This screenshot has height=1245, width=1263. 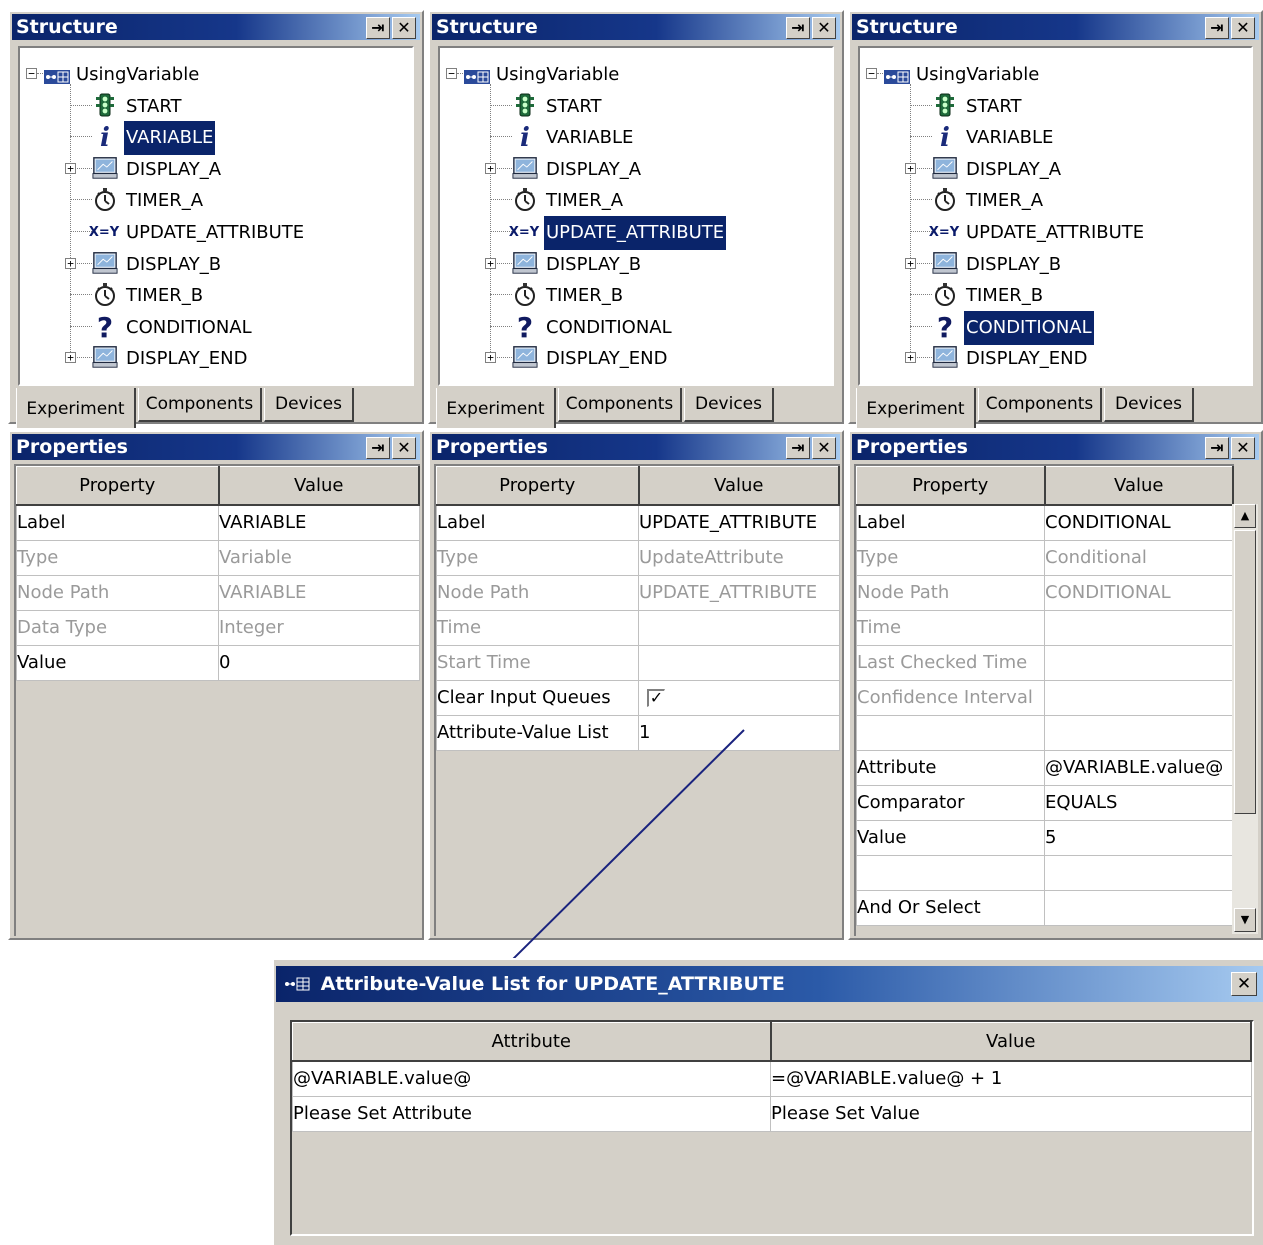 I want to click on table-row: Data Type Integer, so click(x=218, y=627).